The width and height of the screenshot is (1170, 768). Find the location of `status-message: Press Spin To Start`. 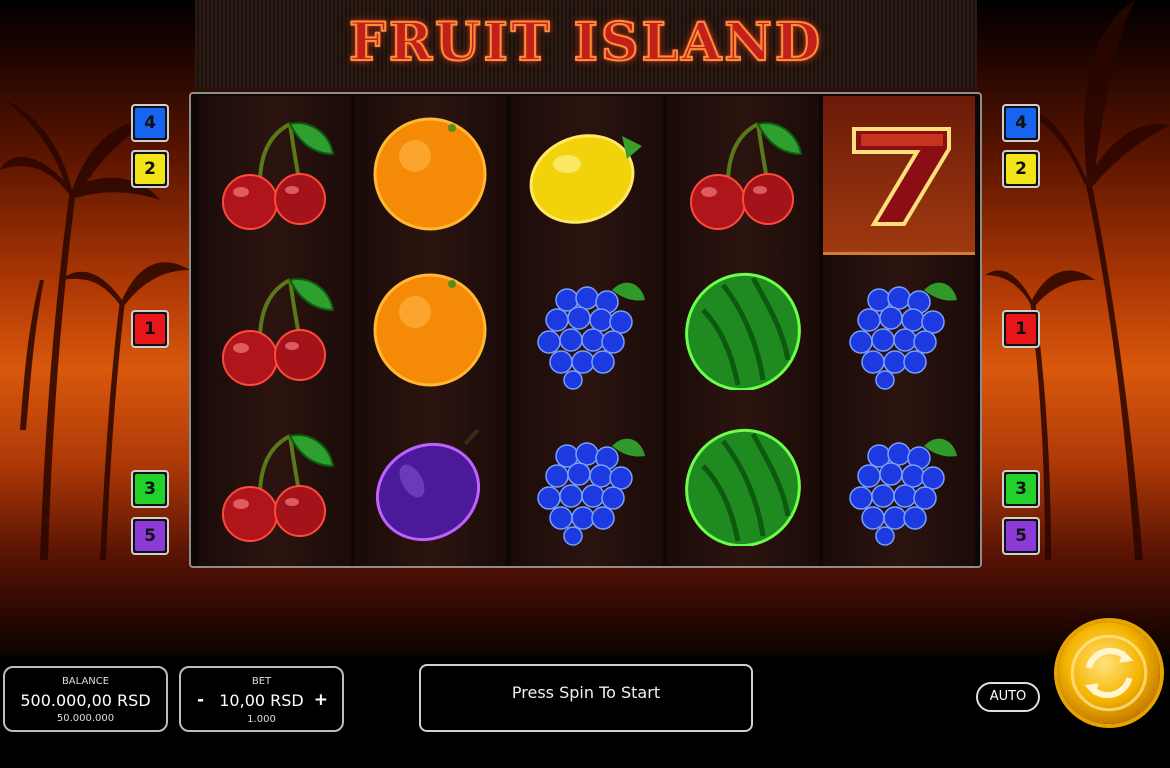

status-message: Press Spin To Start is located at coordinates (586, 698).